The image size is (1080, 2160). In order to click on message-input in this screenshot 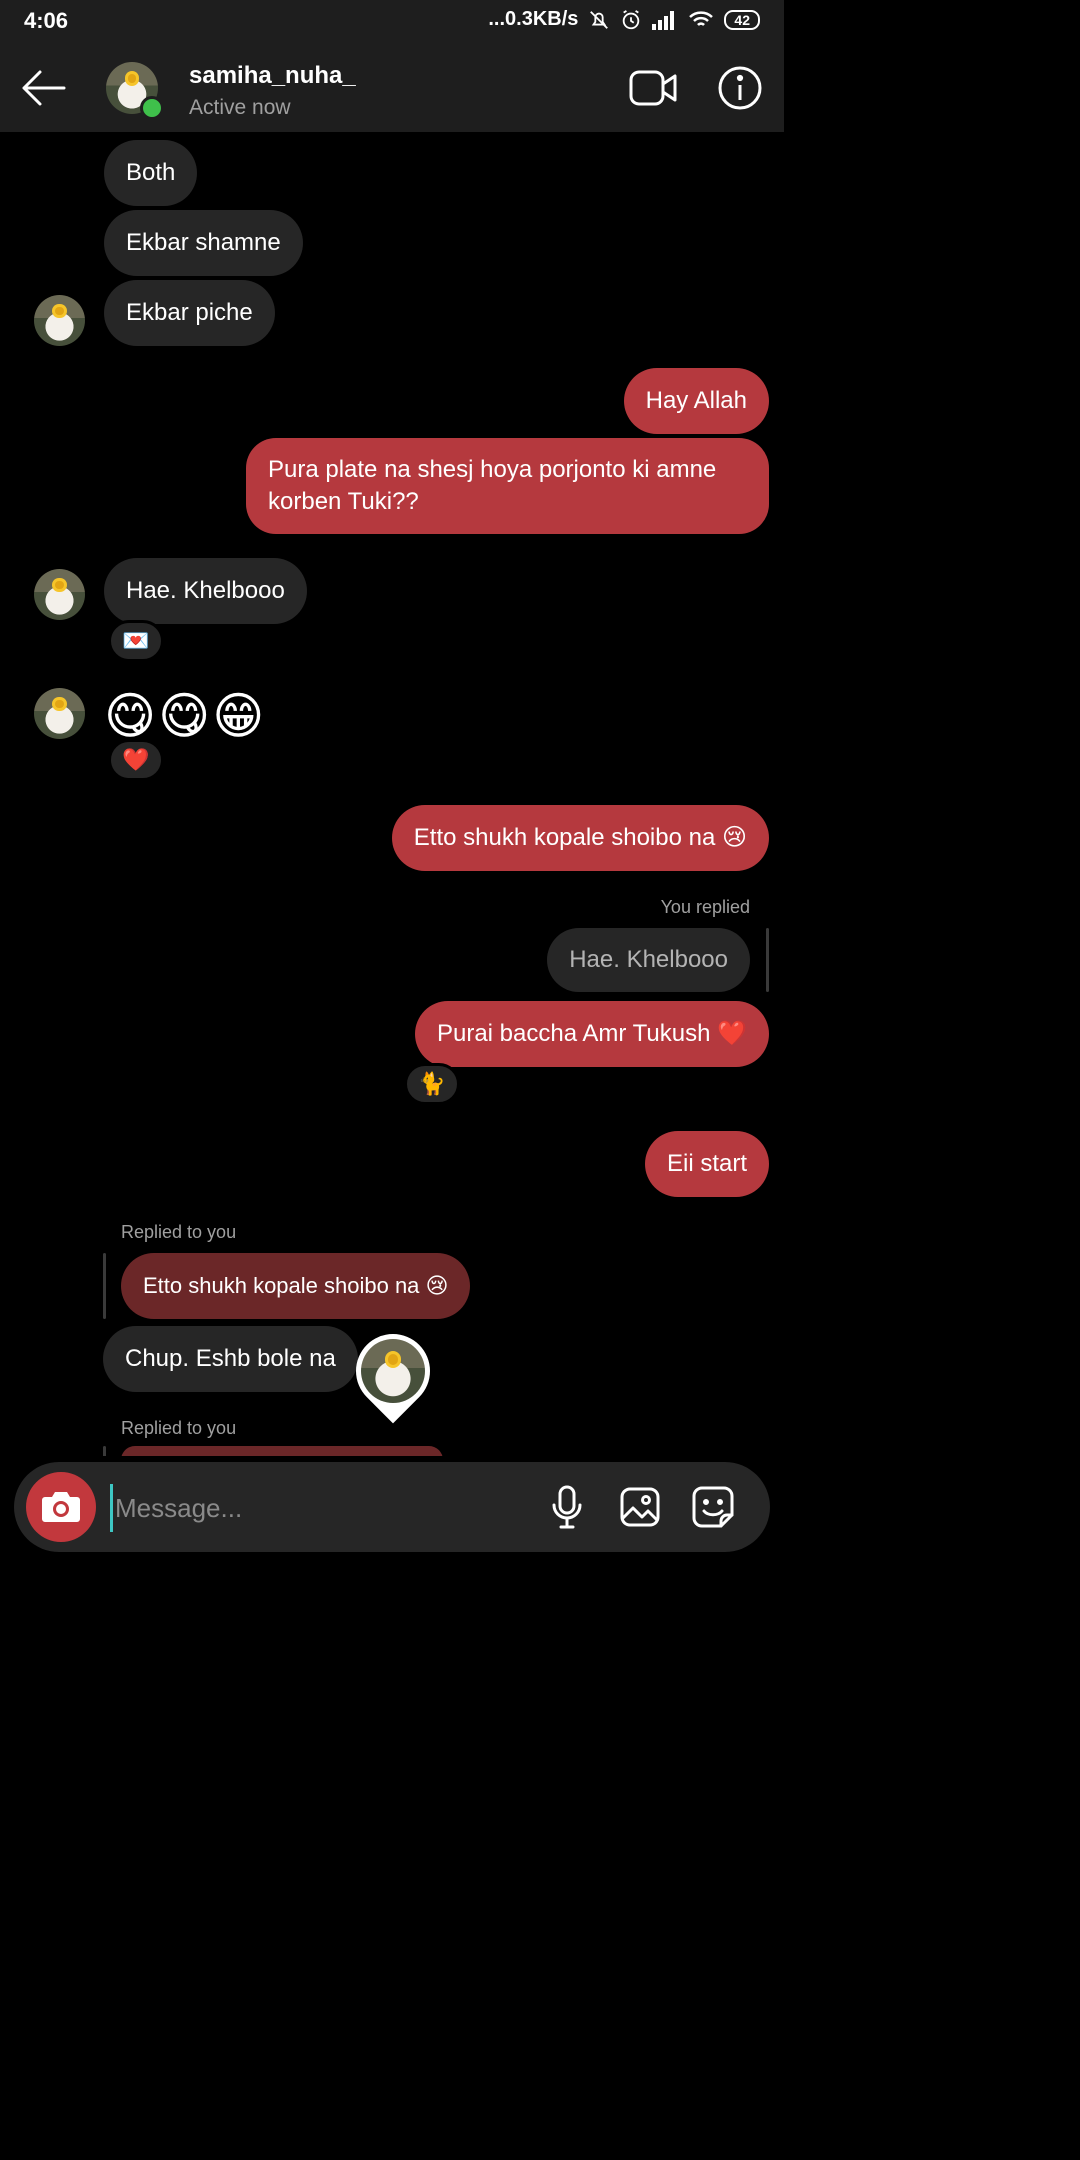, I will do `click(313, 1508)`.